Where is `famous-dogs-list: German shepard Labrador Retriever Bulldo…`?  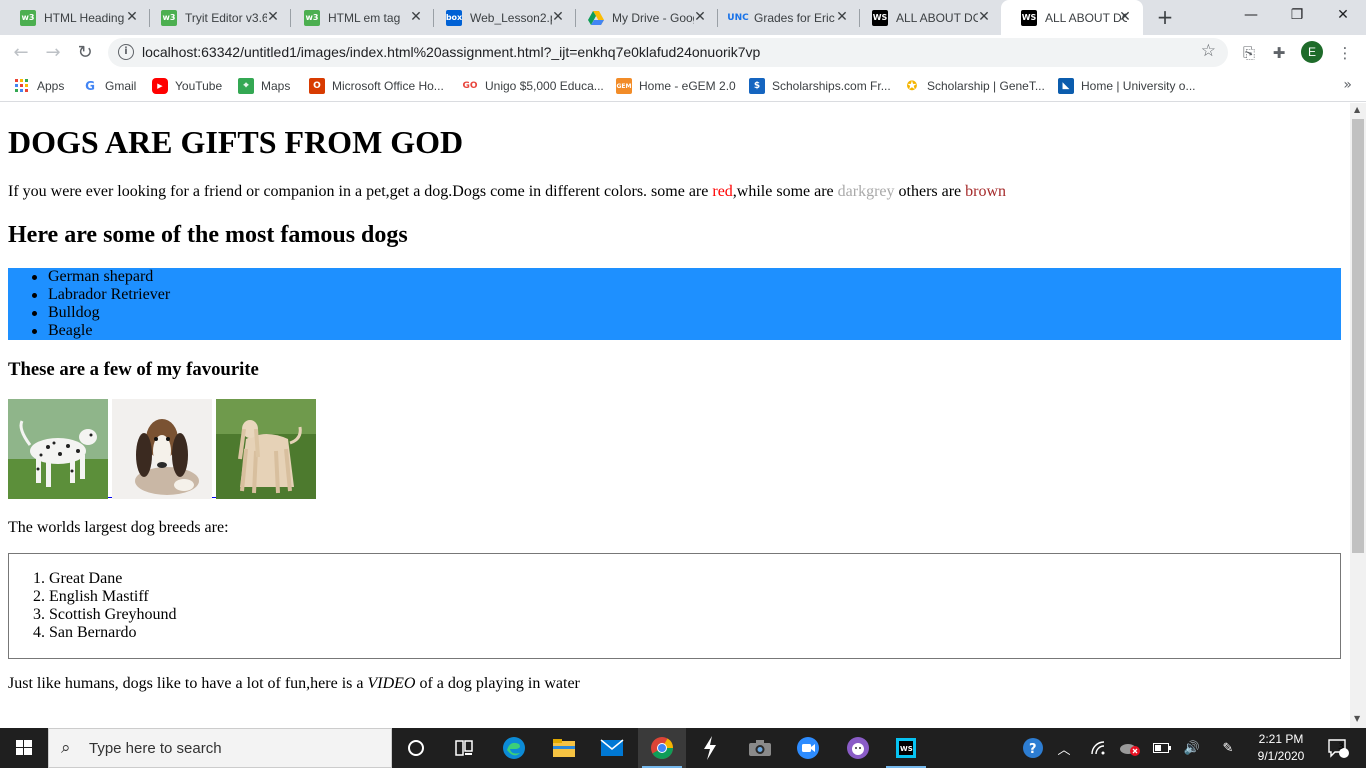 famous-dogs-list: German shepard Labrador Retriever Bulldo… is located at coordinates (674, 304).